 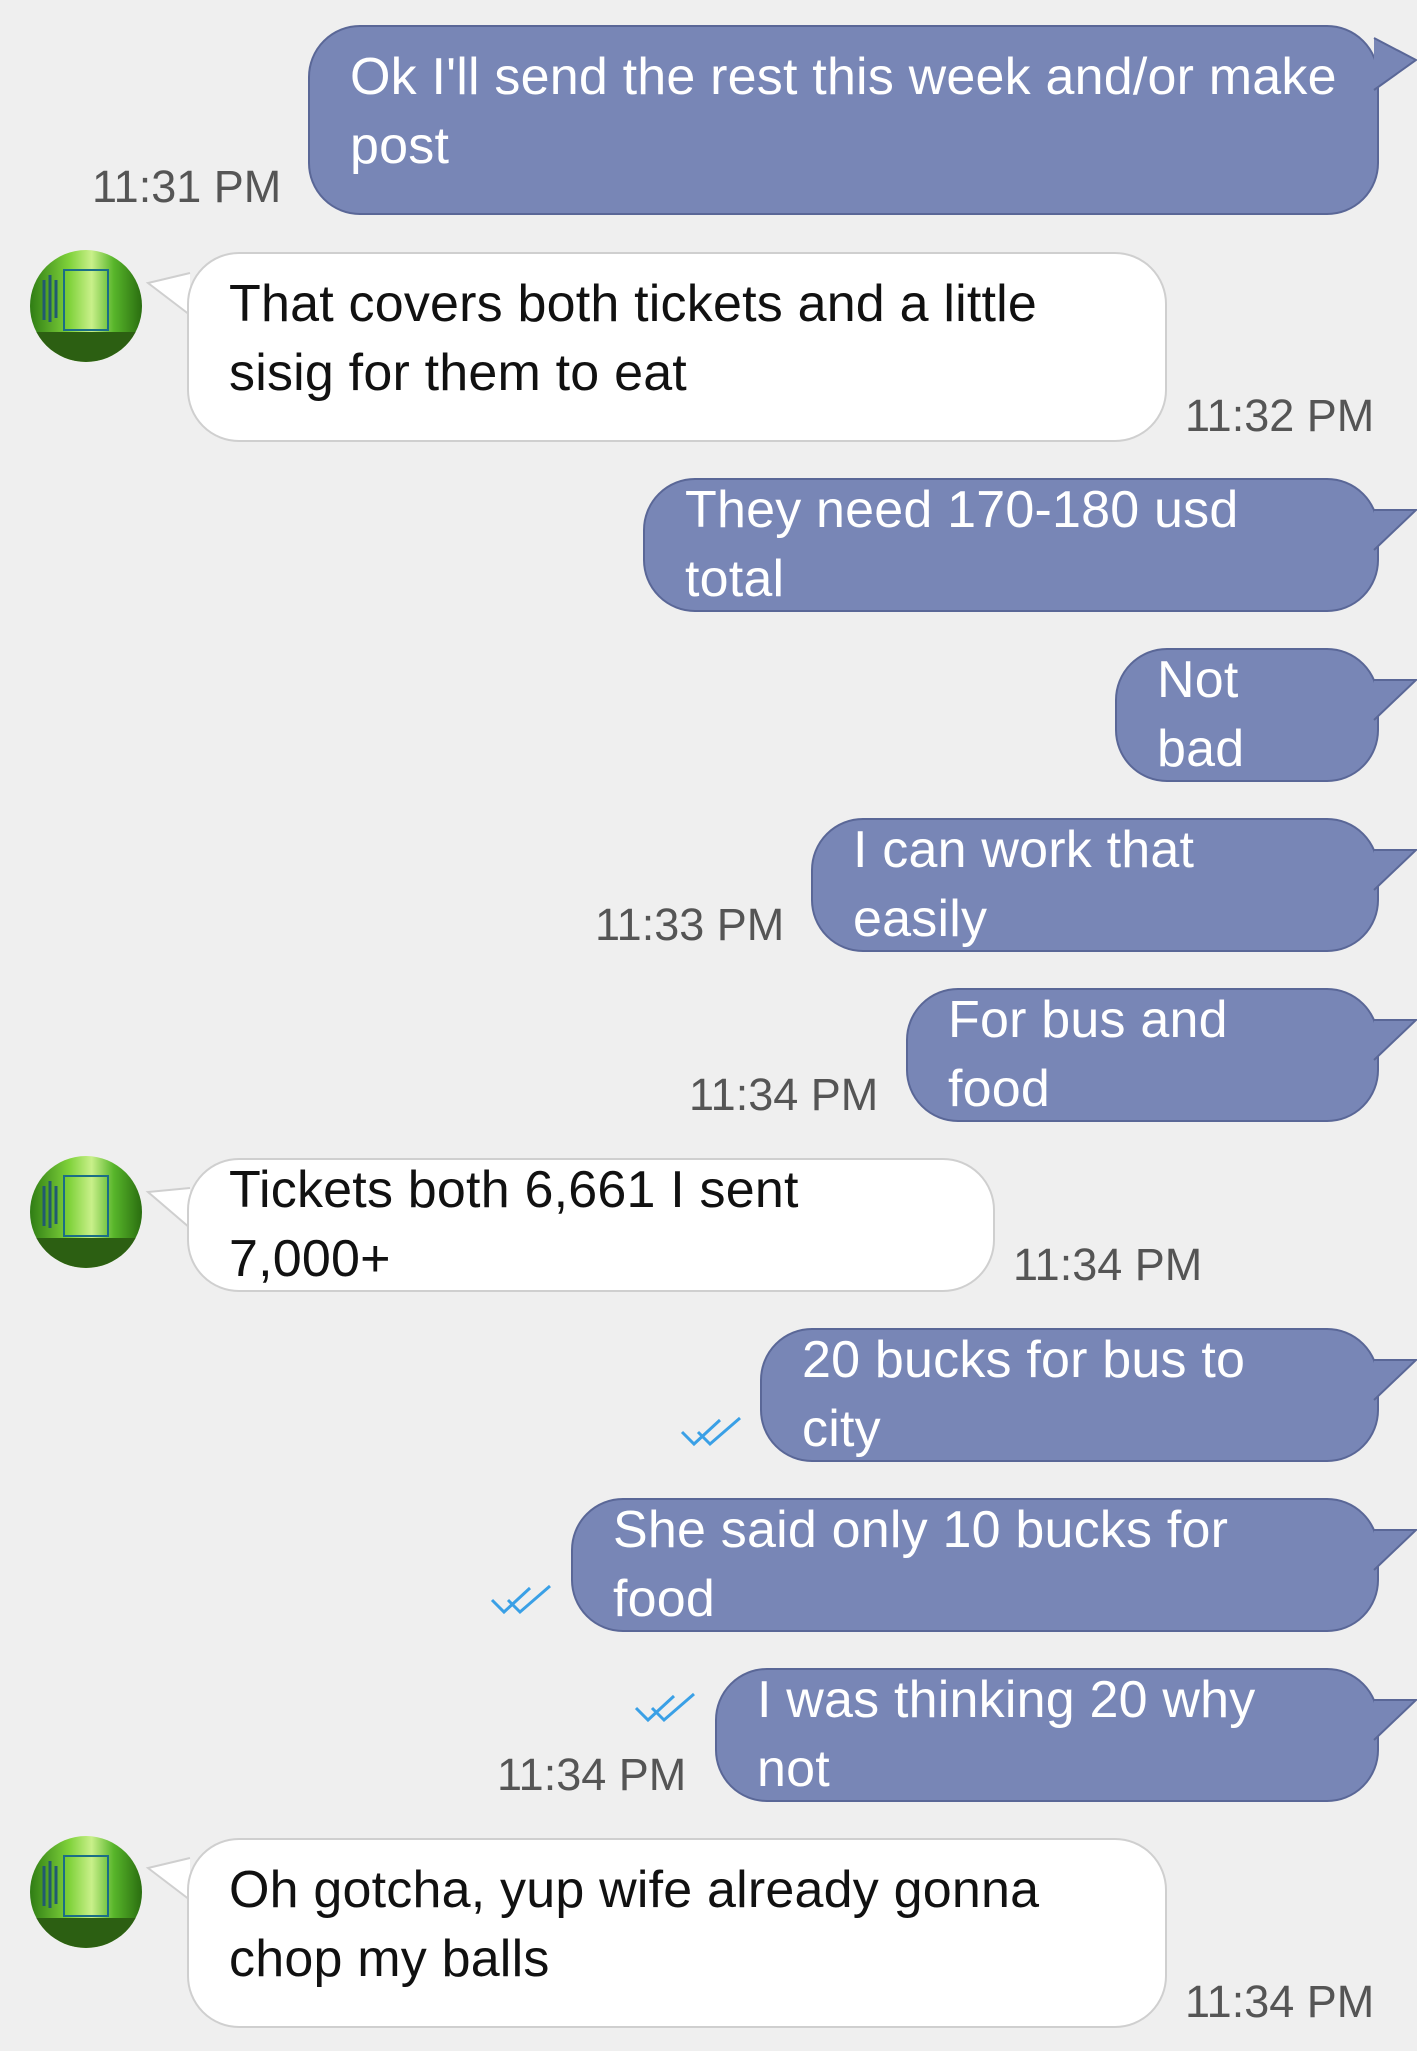 What do you see at coordinates (921, 1564) in the screenshot?
I see `message-text: She said only 10 bucks for food` at bounding box center [921, 1564].